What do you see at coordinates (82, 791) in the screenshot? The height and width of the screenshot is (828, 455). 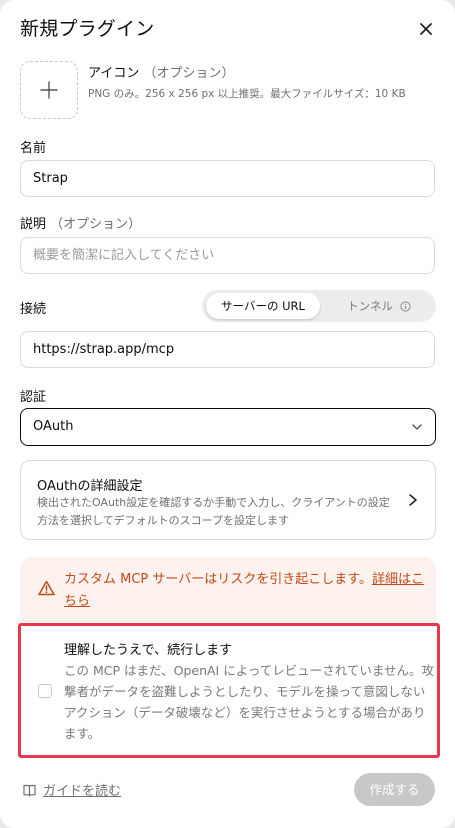 I see `read-guide-label: ガイドを読む` at bounding box center [82, 791].